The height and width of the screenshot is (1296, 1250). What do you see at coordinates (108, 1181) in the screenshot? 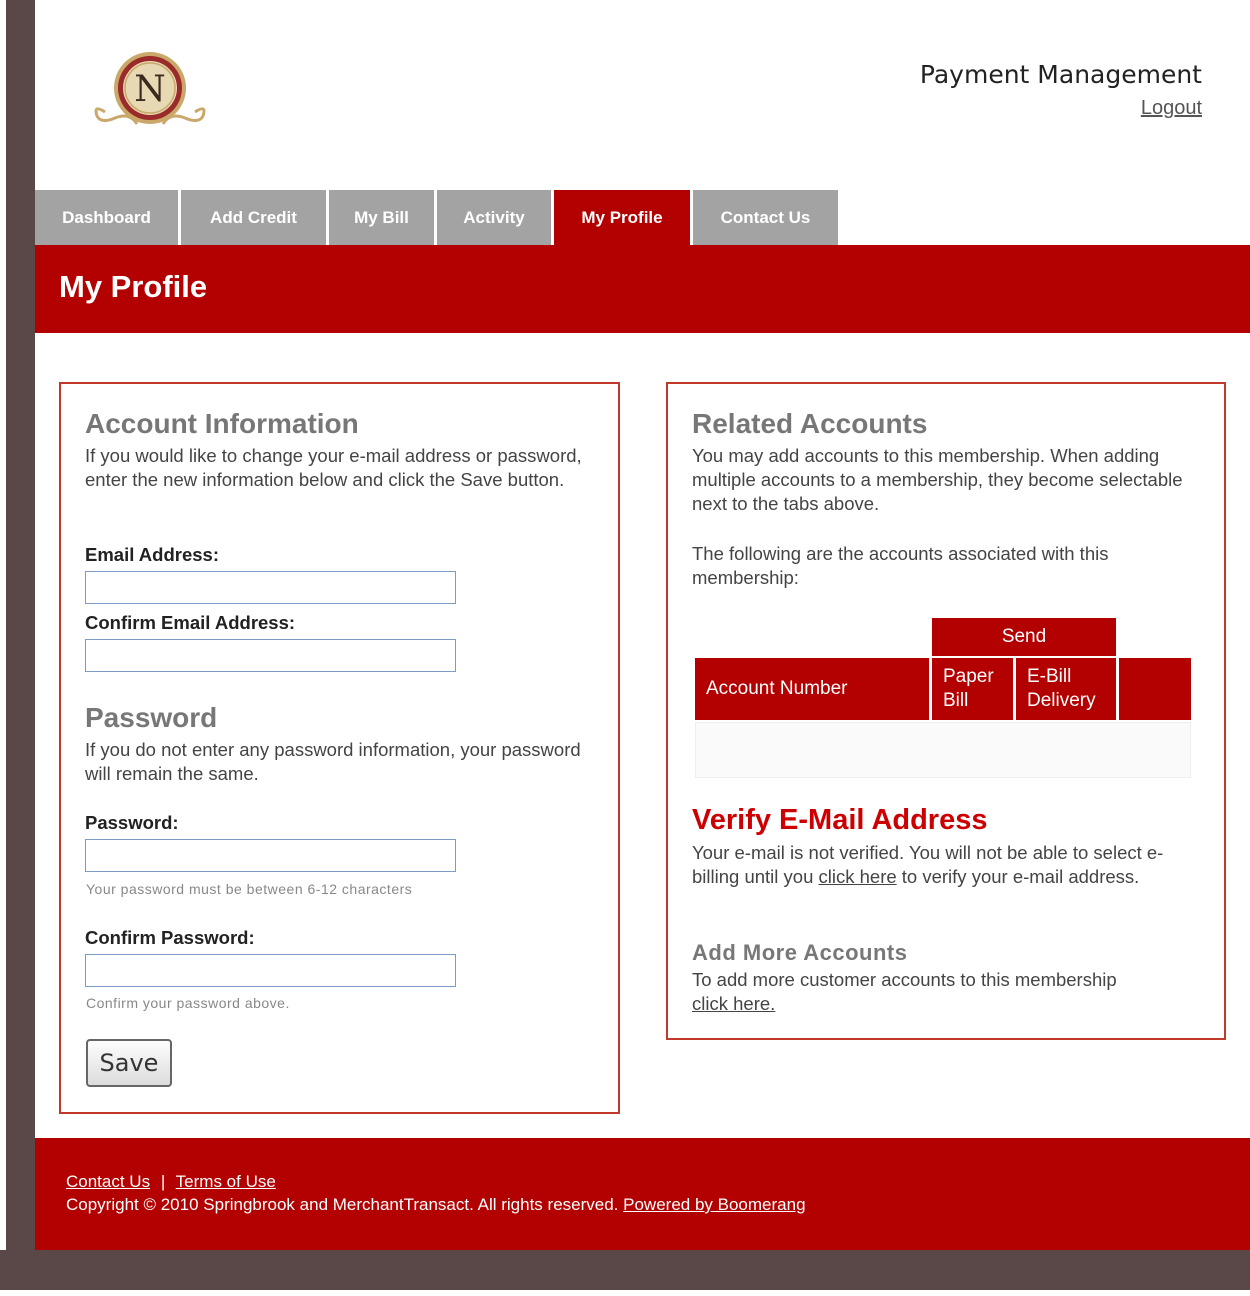
I see `footer-contact-link: Contact Us` at bounding box center [108, 1181].